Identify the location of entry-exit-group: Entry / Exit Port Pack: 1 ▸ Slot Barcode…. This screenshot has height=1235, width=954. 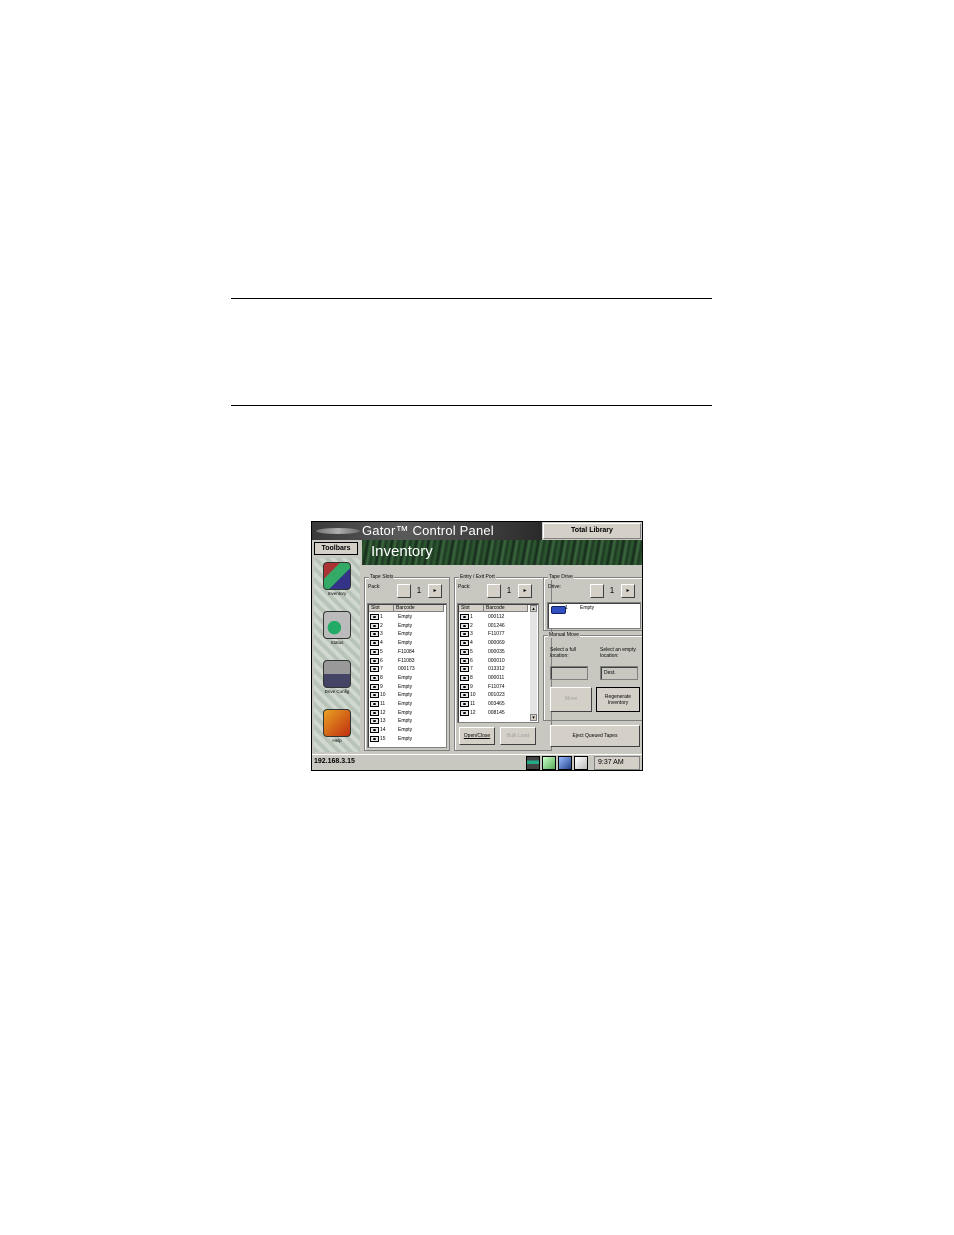
(503, 662).